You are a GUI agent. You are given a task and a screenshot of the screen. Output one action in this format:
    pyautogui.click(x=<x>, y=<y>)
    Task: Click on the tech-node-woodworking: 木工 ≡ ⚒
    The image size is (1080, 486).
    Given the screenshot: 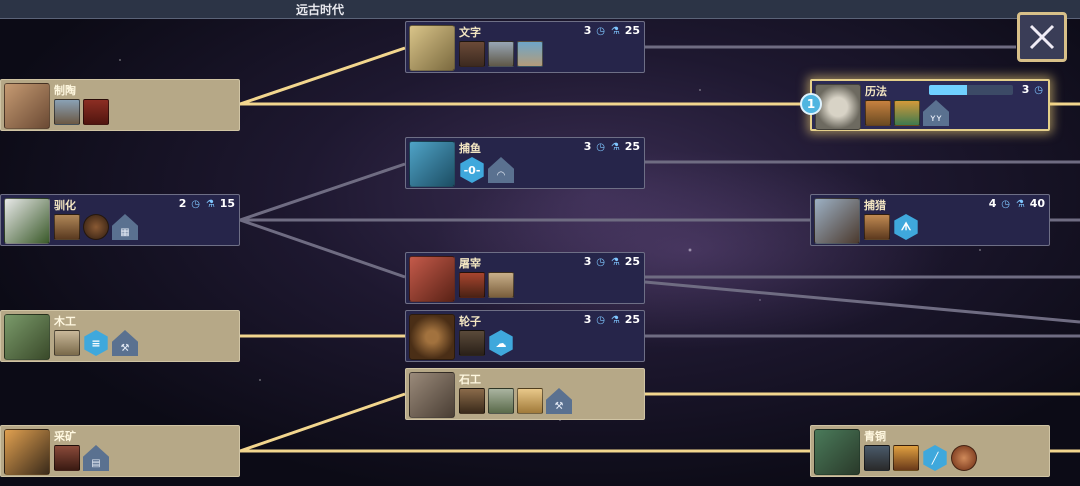 What is the action you would take?
    pyautogui.click(x=120, y=336)
    